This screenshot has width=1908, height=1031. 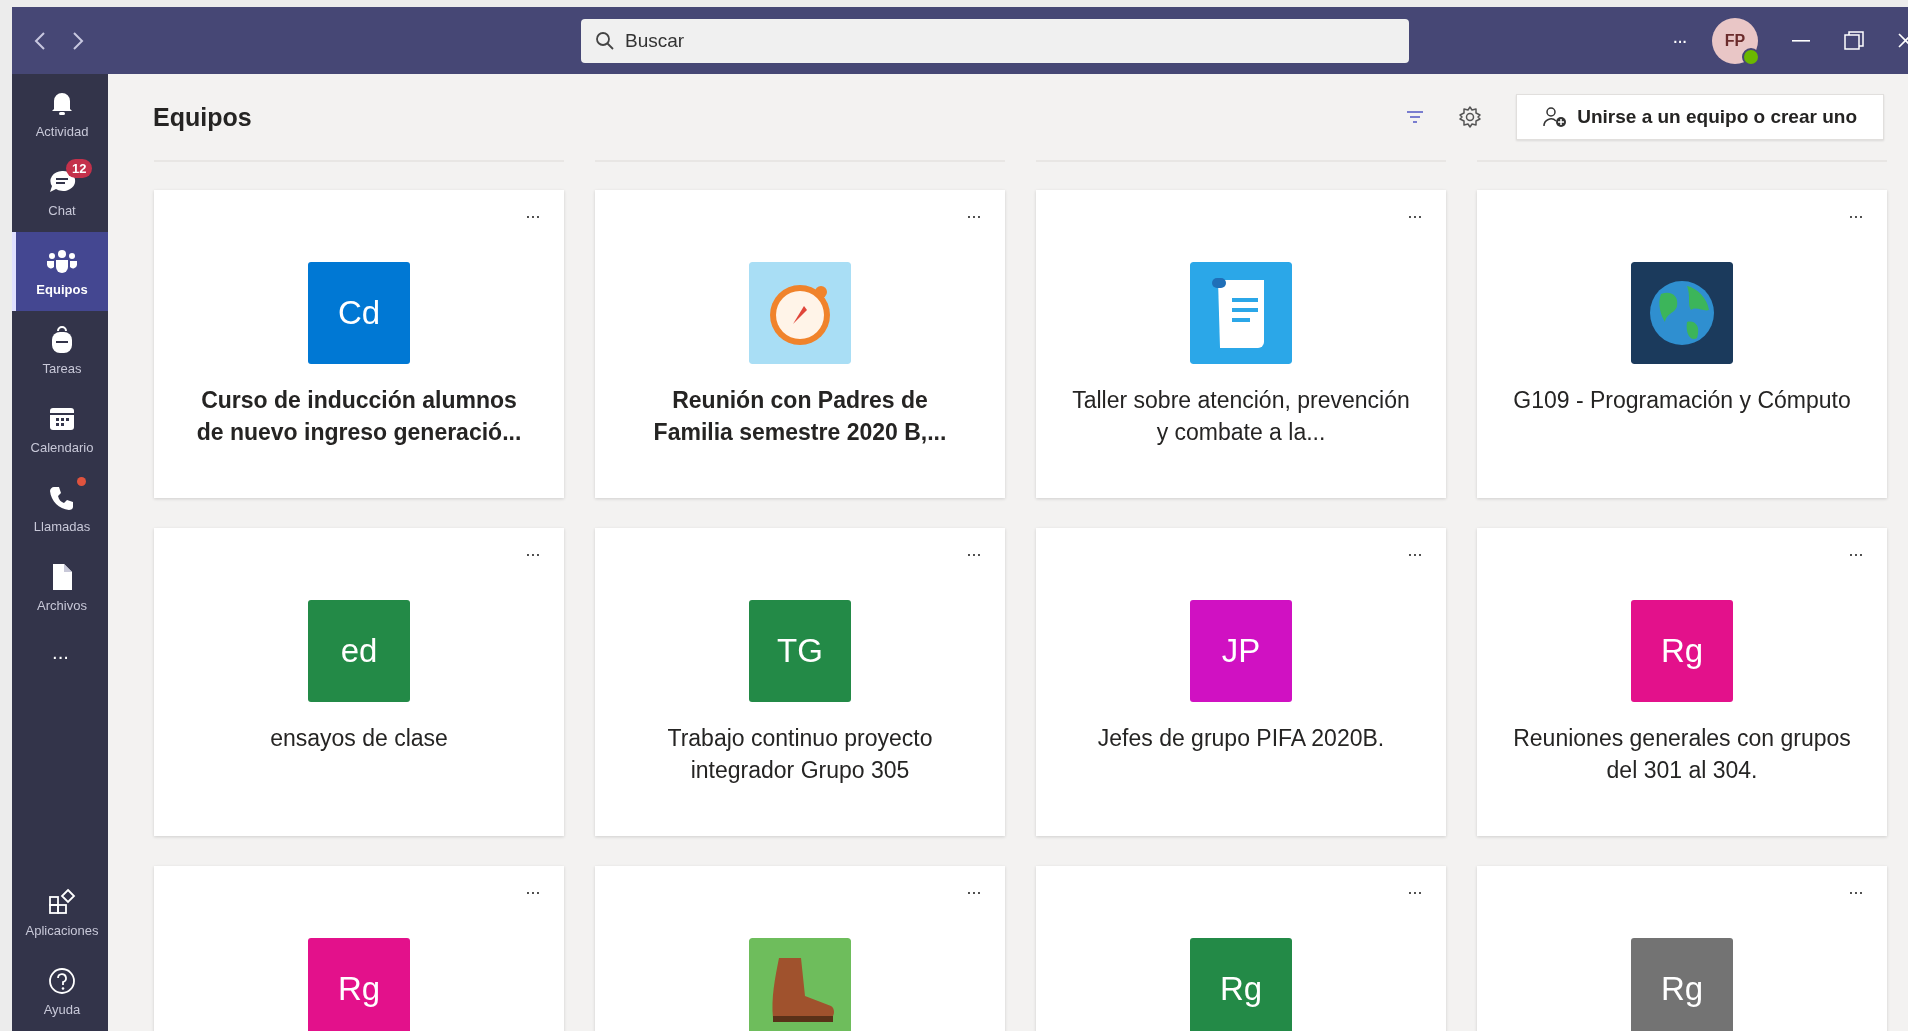 What do you see at coordinates (1751, 56) in the screenshot?
I see `status-available-icon` at bounding box center [1751, 56].